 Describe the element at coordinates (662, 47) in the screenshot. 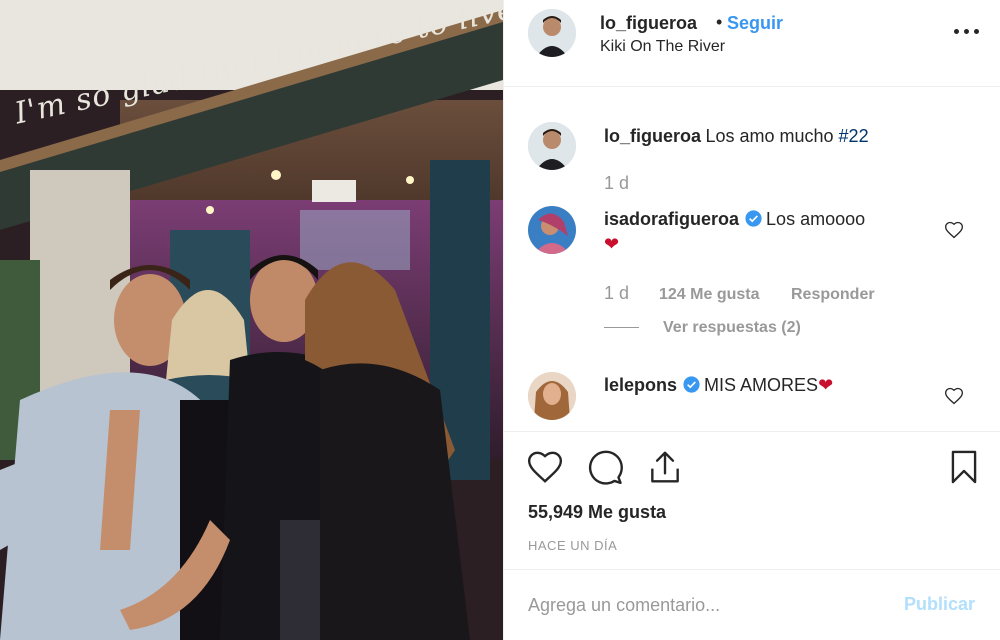

I see `post-location: Kiki On The River` at that location.